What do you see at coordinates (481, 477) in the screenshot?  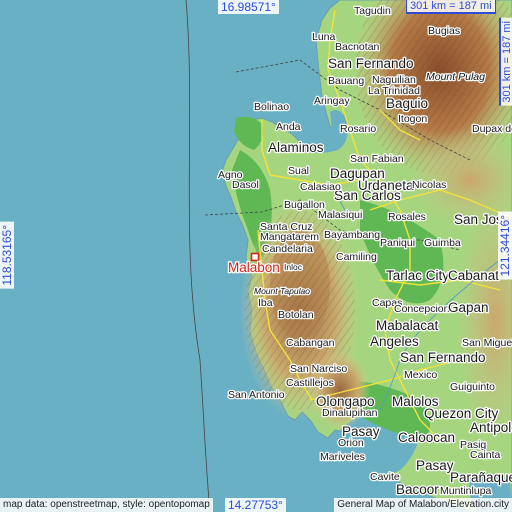 I see `label-paranaque: Parañaque` at bounding box center [481, 477].